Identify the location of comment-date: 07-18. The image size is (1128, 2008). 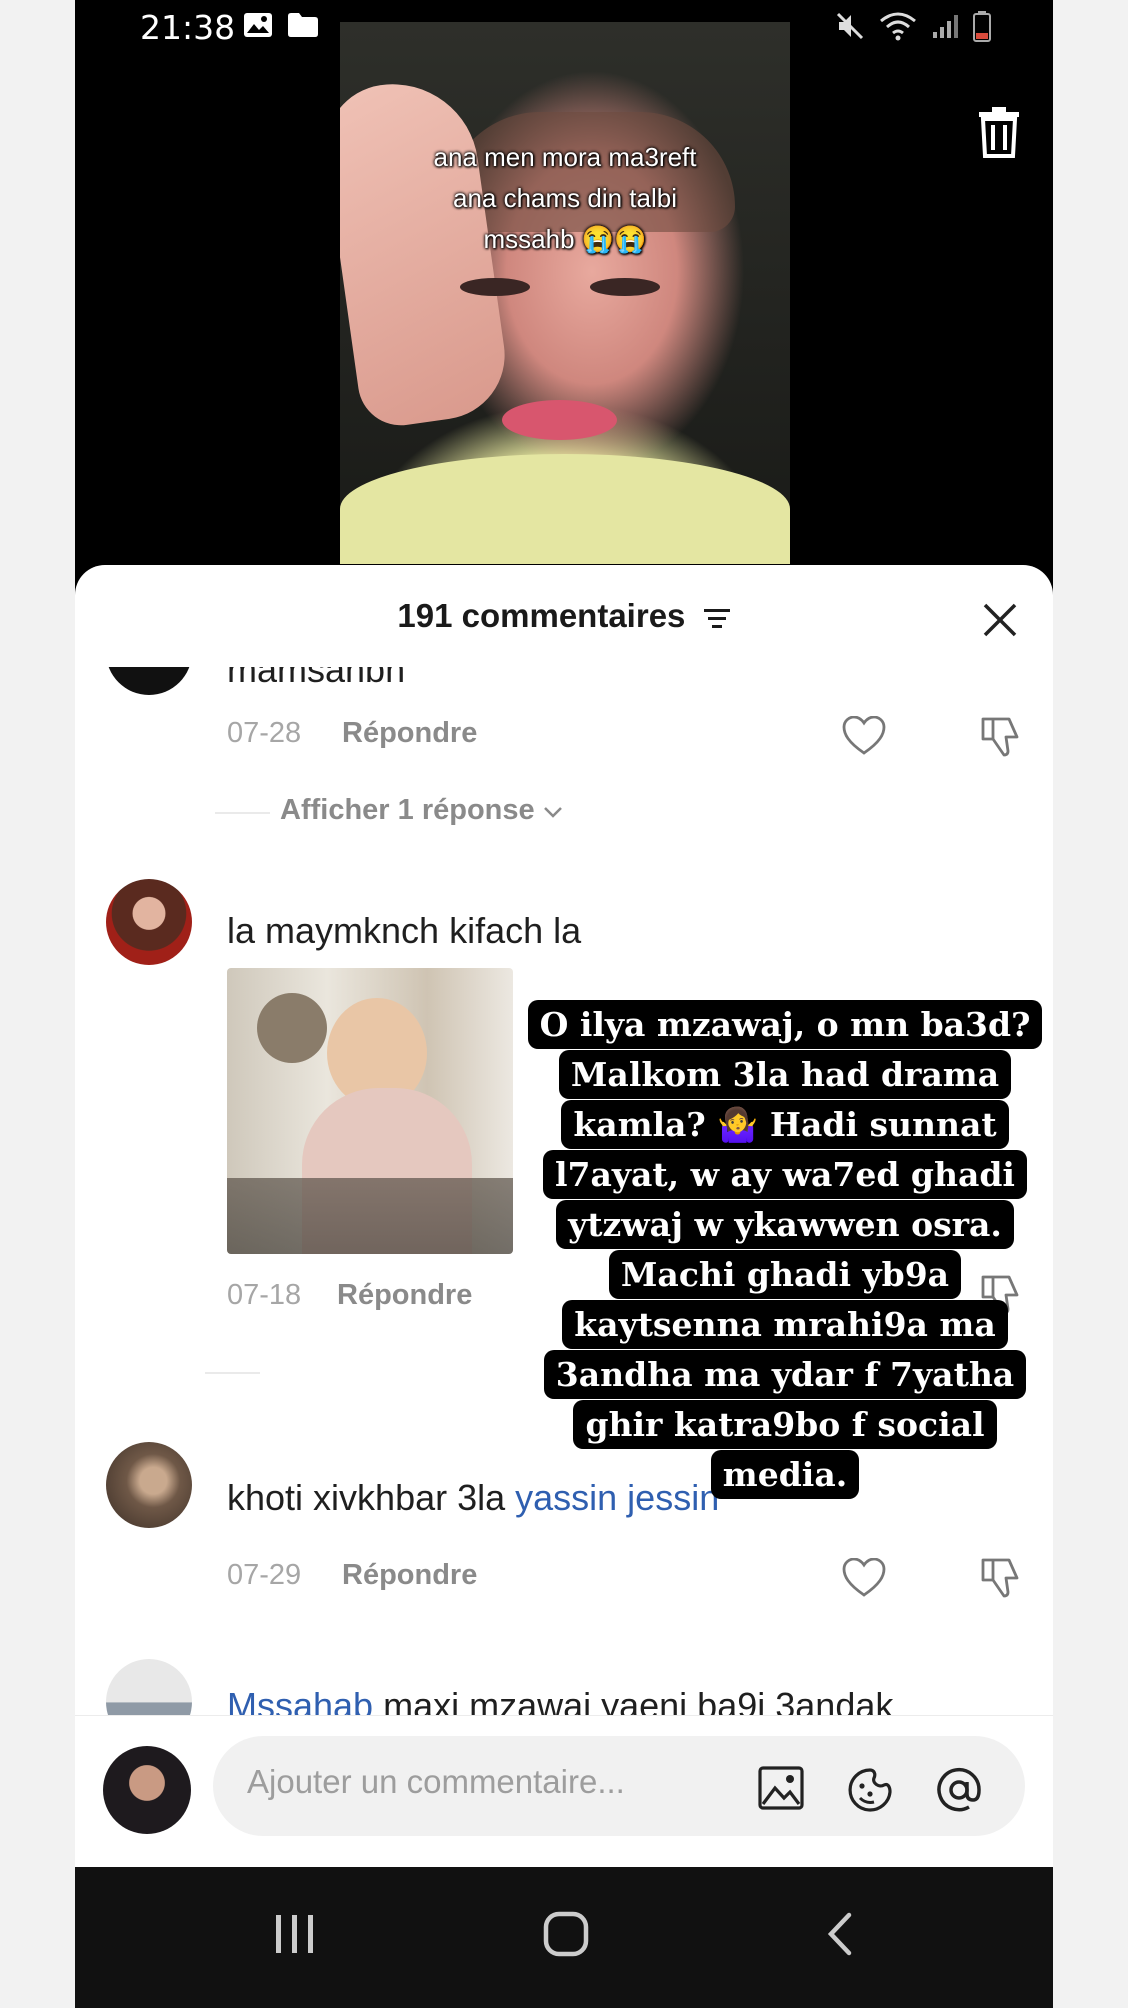
(264, 1295).